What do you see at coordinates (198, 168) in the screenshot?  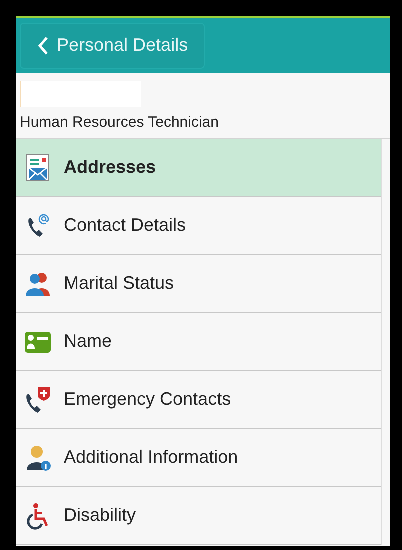 I see `menu-item: Addresses` at bounding box center [198, 168].